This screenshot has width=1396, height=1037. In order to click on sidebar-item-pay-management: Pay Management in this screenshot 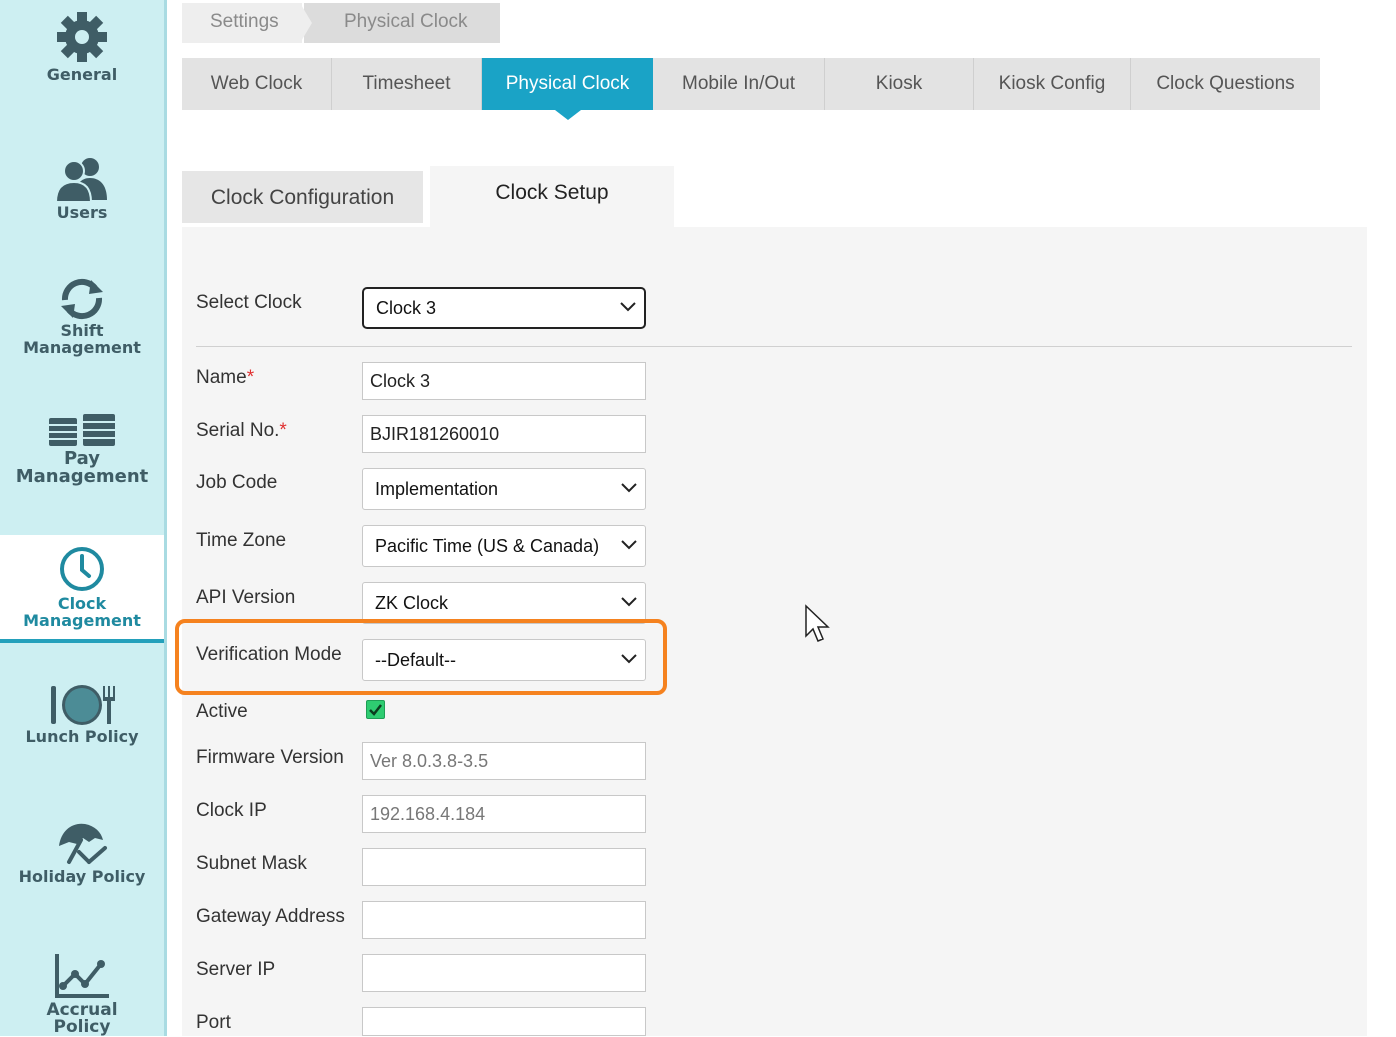, I will do `click(82, 453)`.